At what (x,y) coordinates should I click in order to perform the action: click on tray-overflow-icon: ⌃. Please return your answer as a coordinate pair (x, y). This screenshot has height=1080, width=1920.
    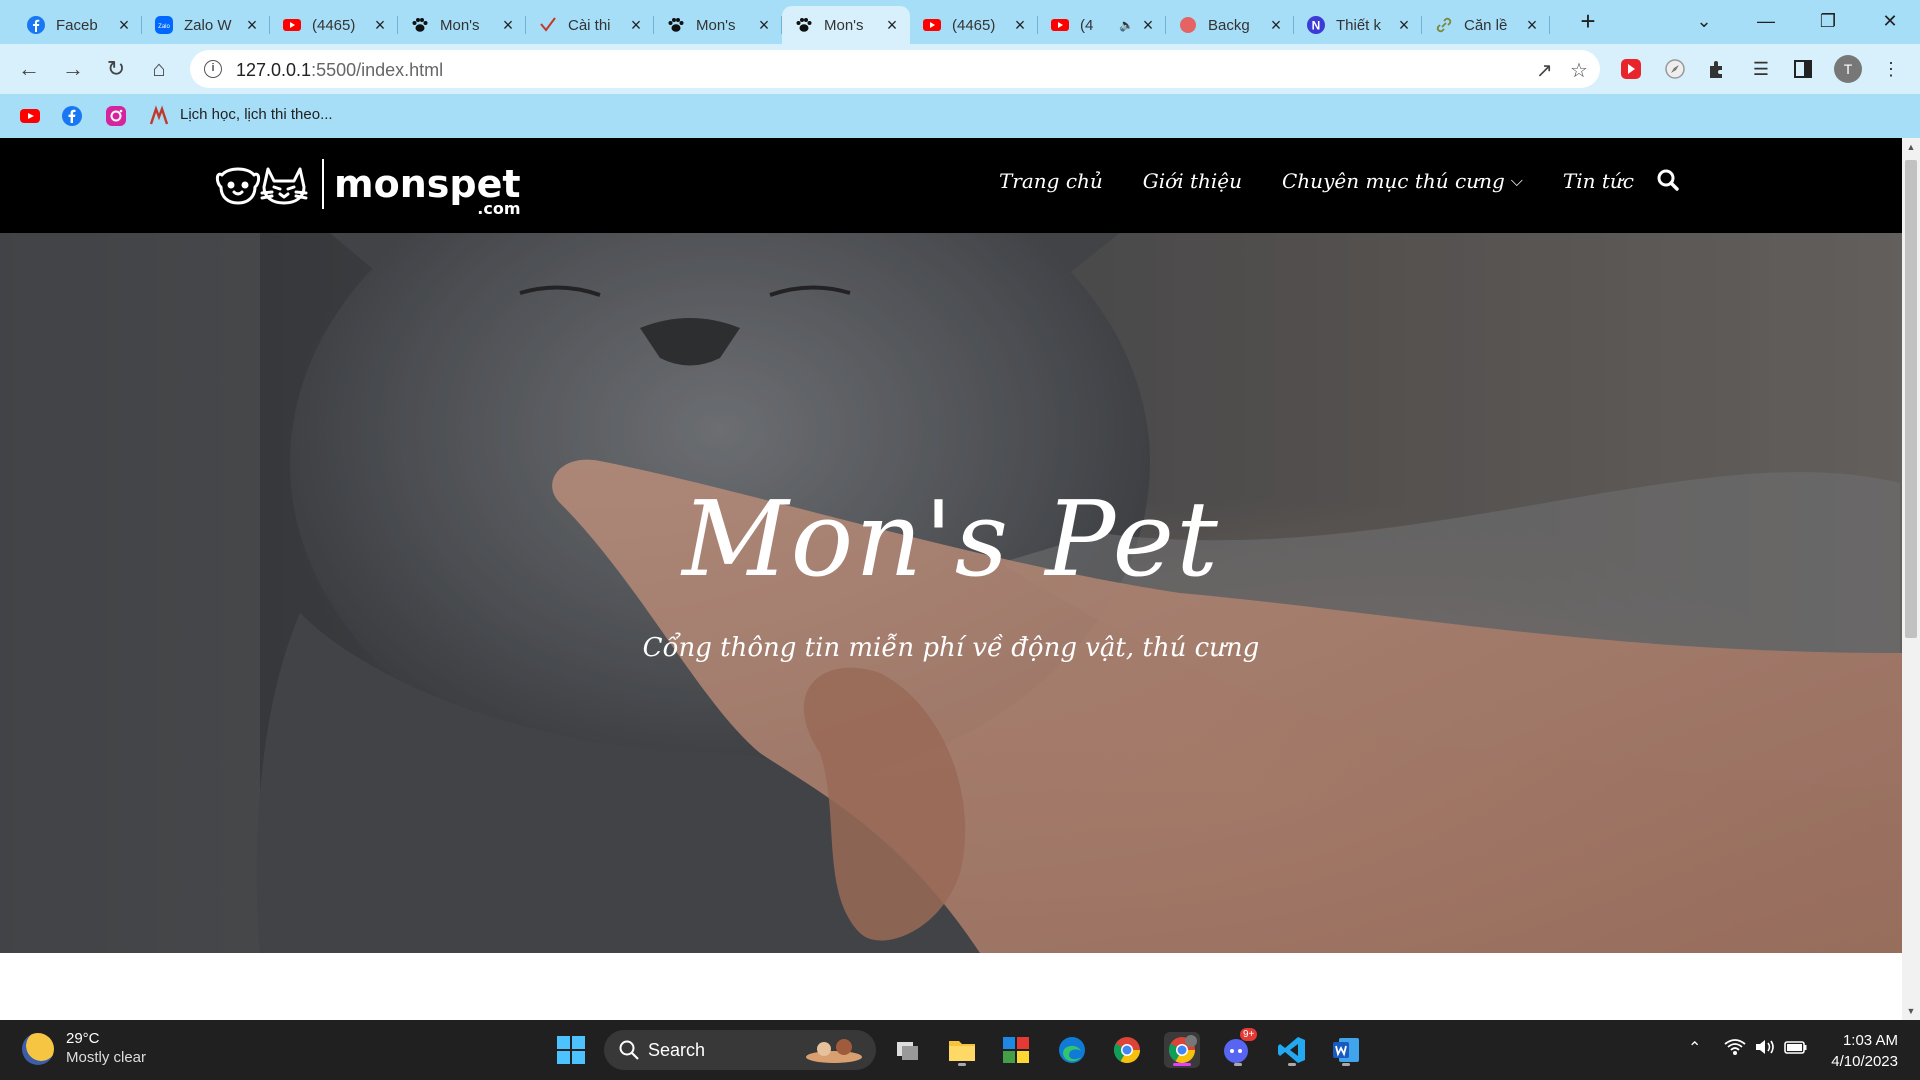
    Looking at the image, I should click on (1694, 1048).